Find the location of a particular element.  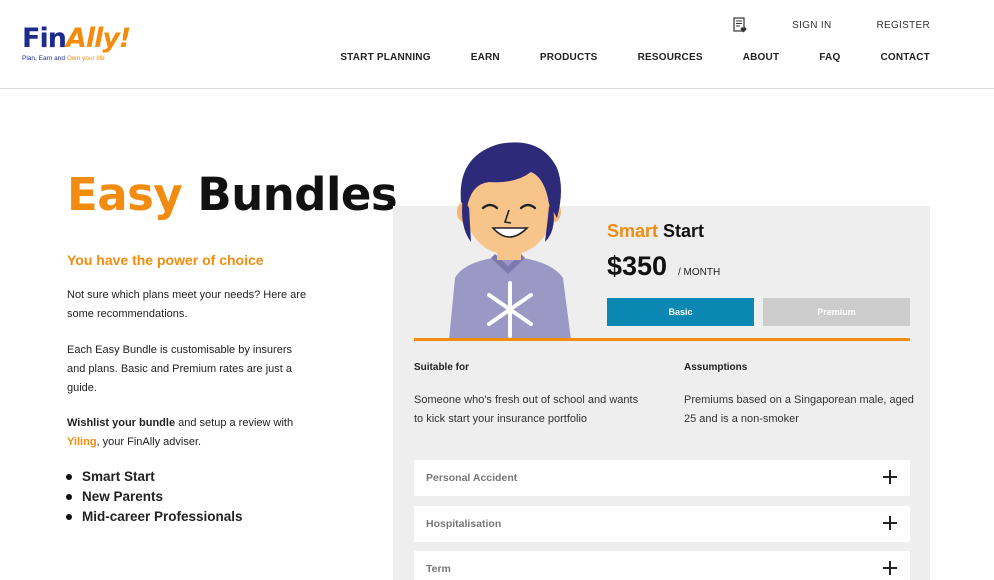

accordion-label: Personal Accident is located at coordinates (472, 478).